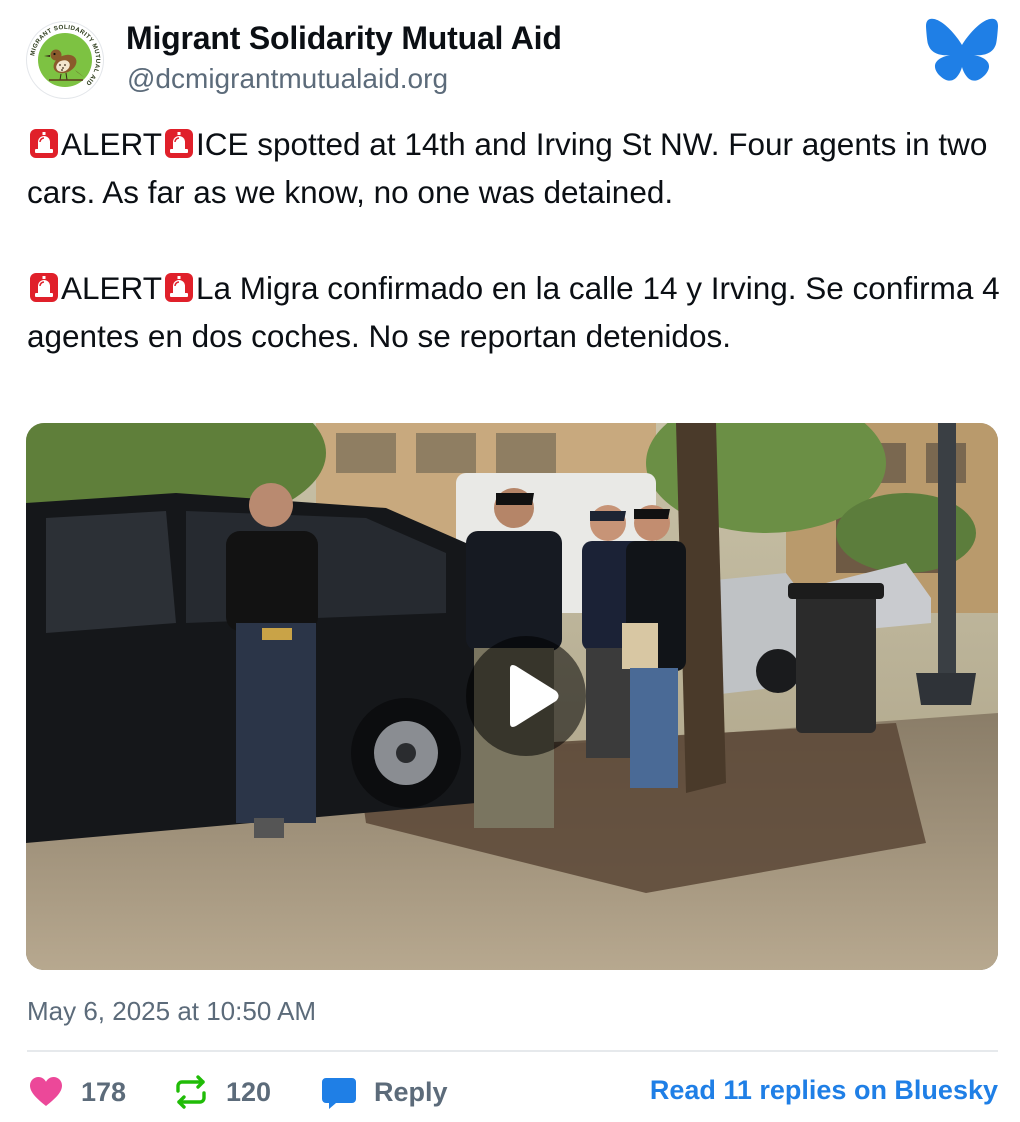 The image size is (1020, 1122). Describe the element at coordinates (411, 1091) in the screenshot. I see `reply-label: Reply` at that location.